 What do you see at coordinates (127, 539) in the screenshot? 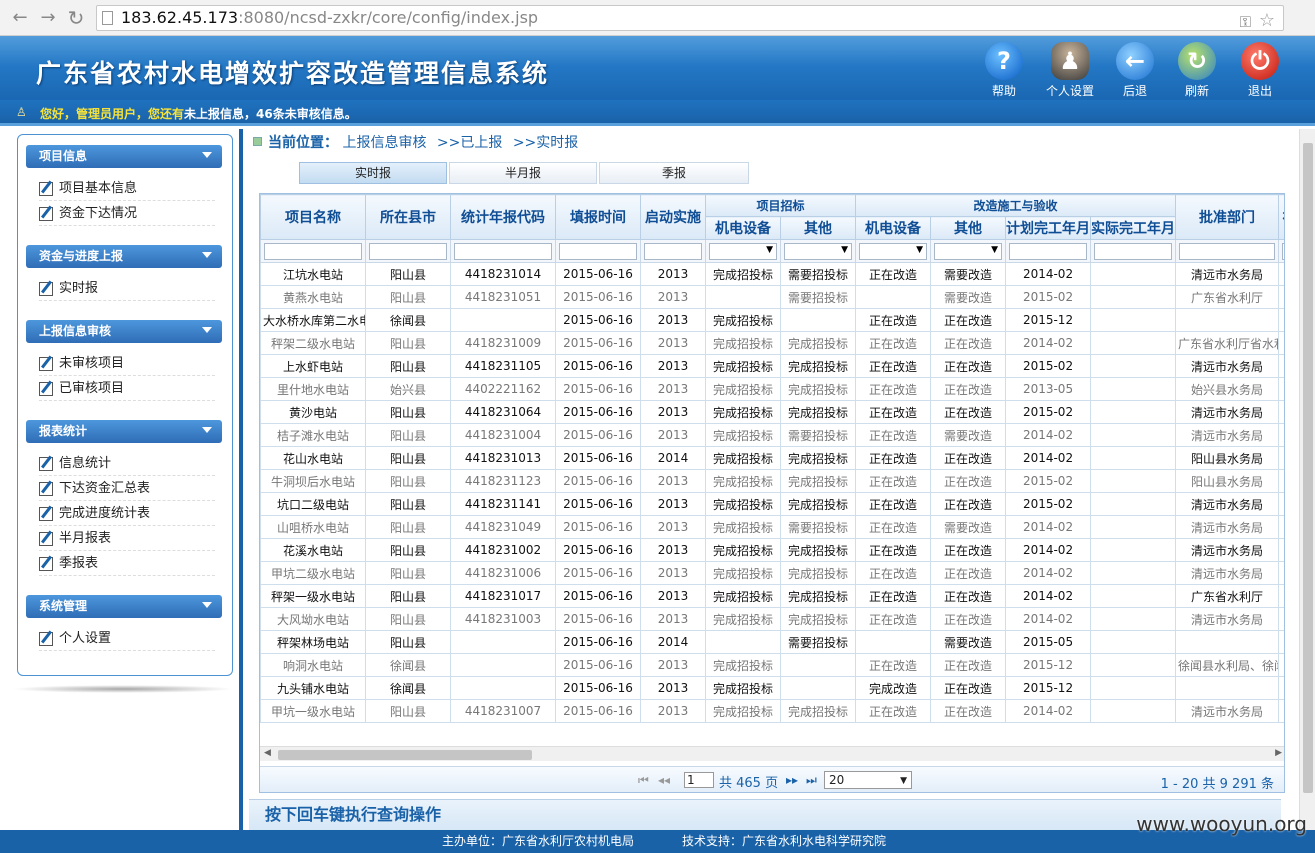
I see `sidebar-item-halfmonth-report: 半月报表` at bounding box center [127, 539].